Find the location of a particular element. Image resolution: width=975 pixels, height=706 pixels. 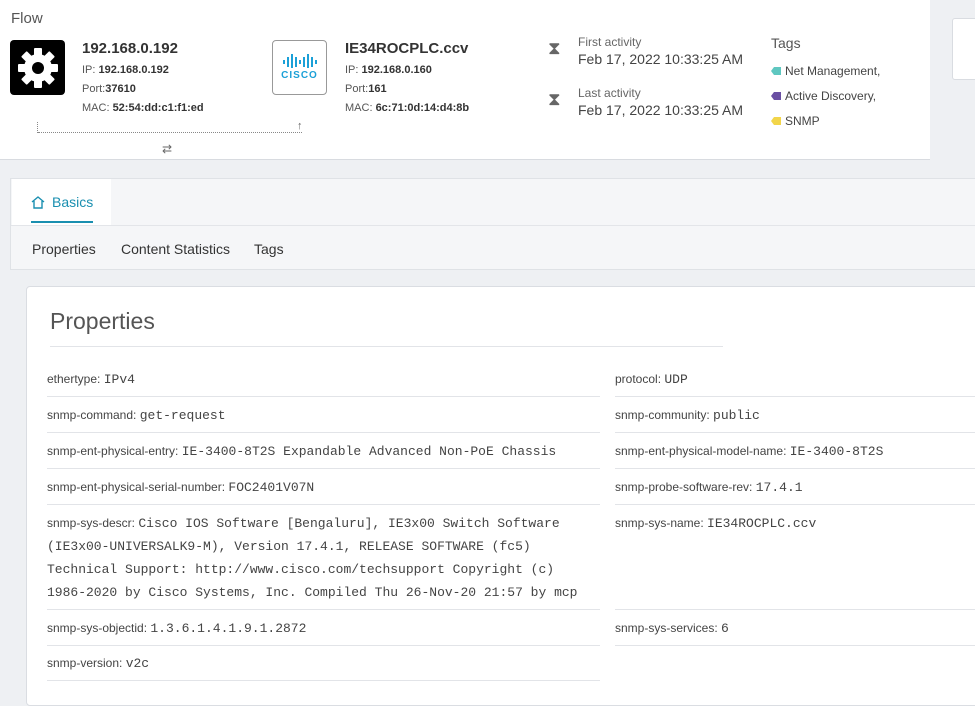

tag-label: Net Management, is located at coordinates (833, 71).